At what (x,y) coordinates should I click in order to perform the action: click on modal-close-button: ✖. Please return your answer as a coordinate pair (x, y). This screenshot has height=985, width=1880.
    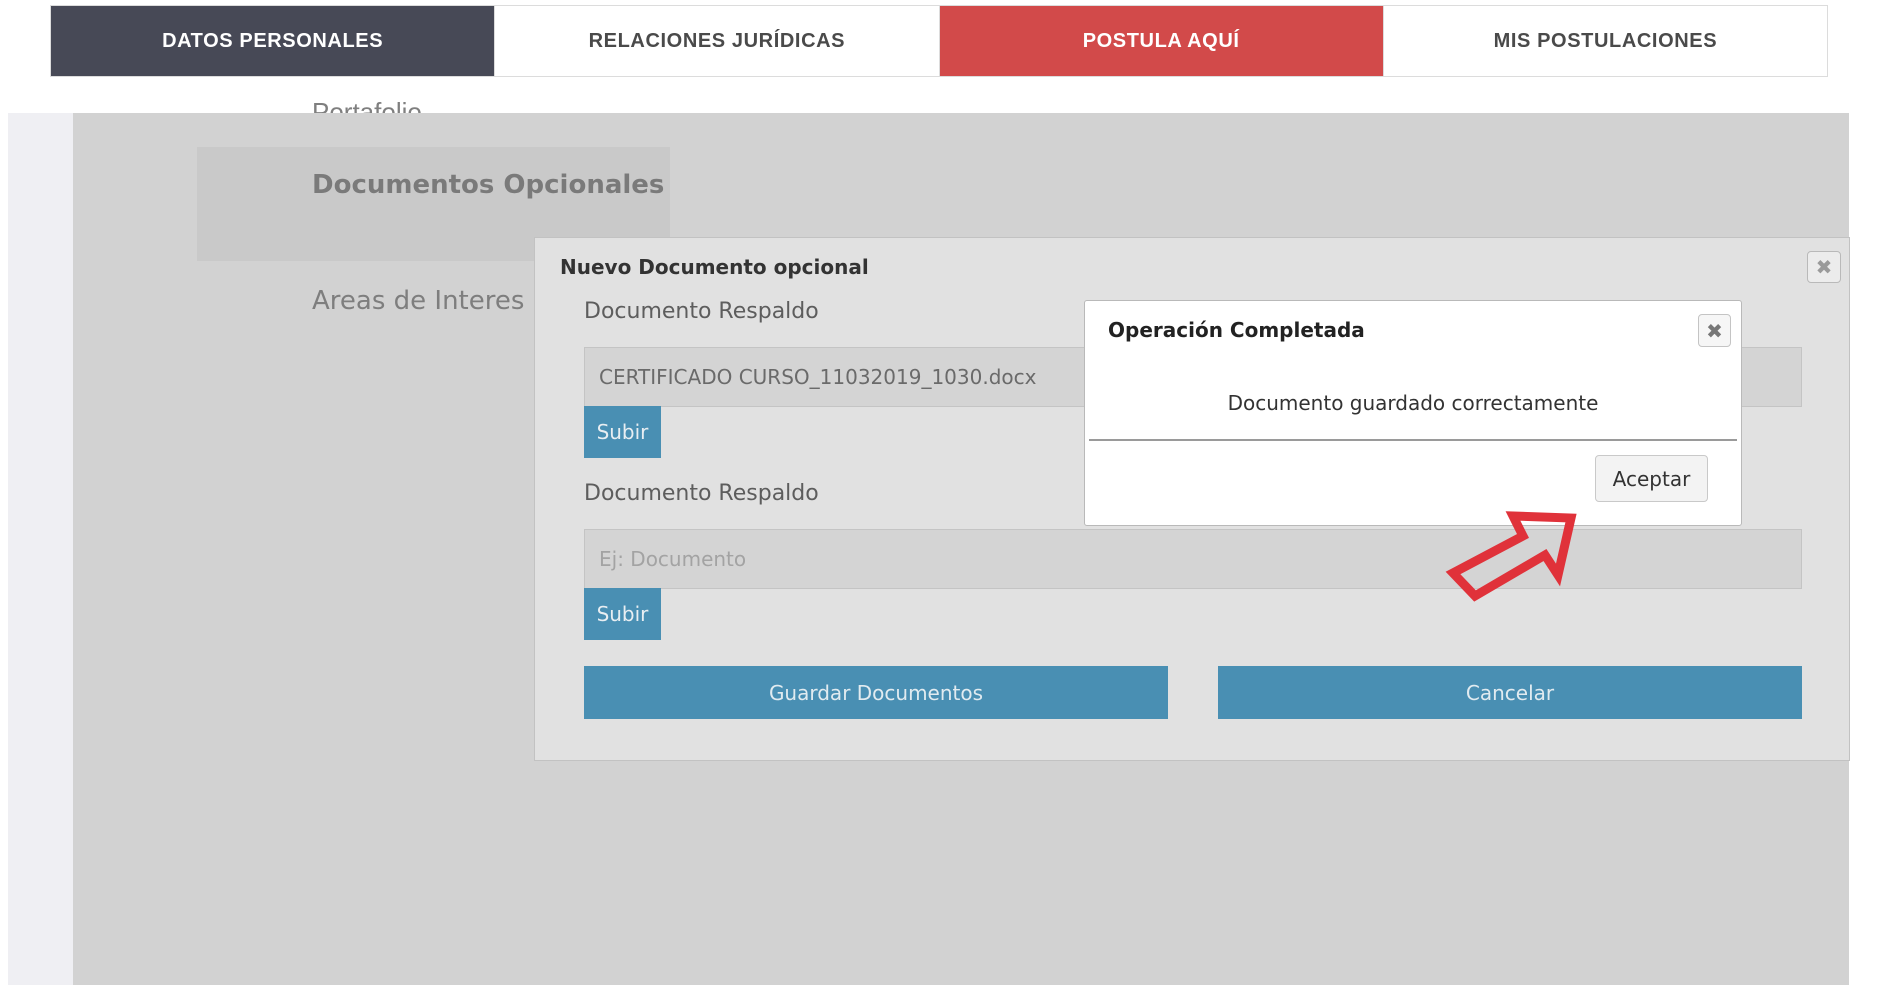
    Looking at the image, I should click on (1824, 267).